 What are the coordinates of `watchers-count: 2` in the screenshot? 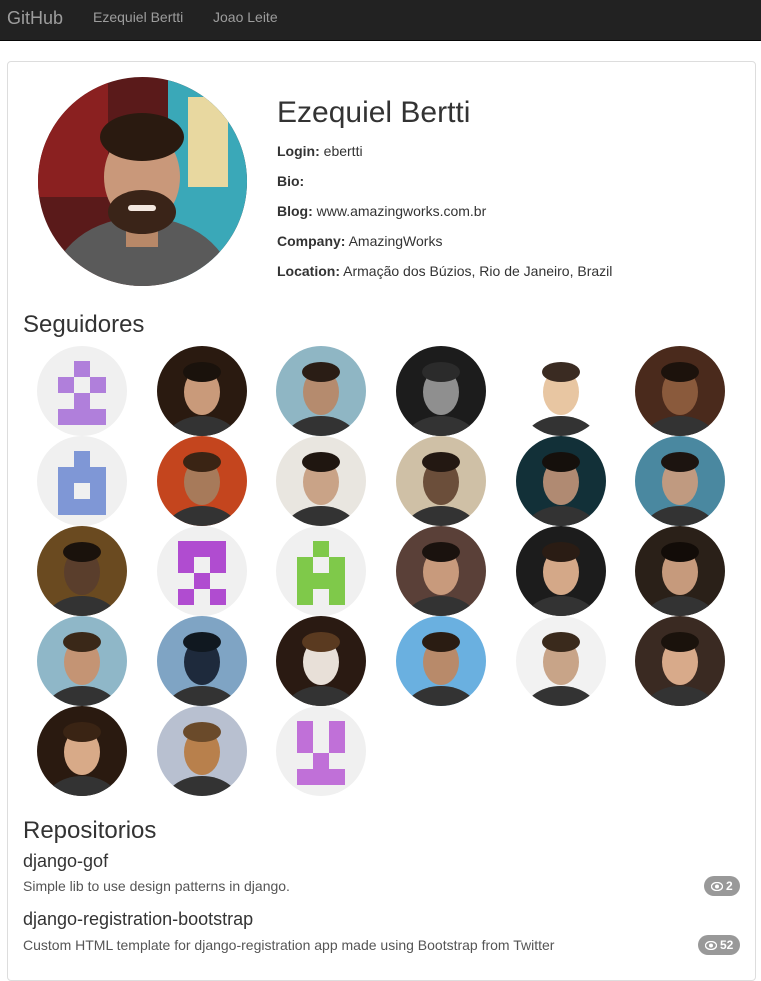 It's located at (729, 886).